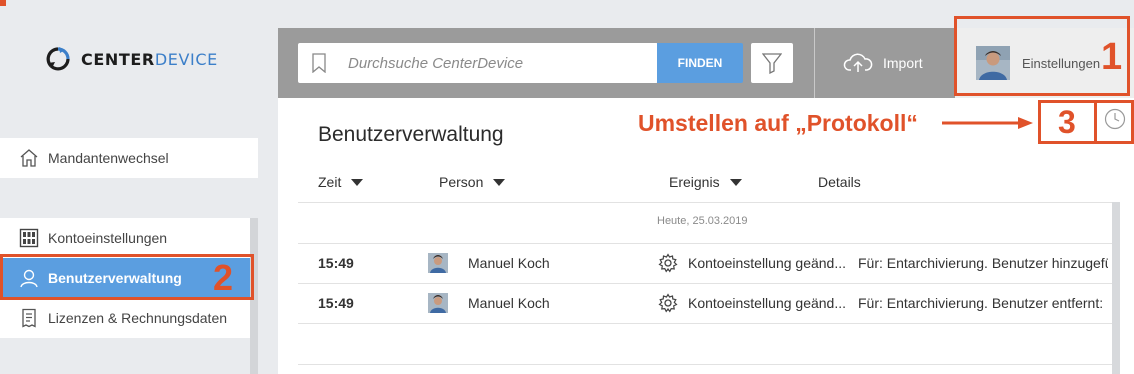  I want to click on logo-icon, so click(58, 59).